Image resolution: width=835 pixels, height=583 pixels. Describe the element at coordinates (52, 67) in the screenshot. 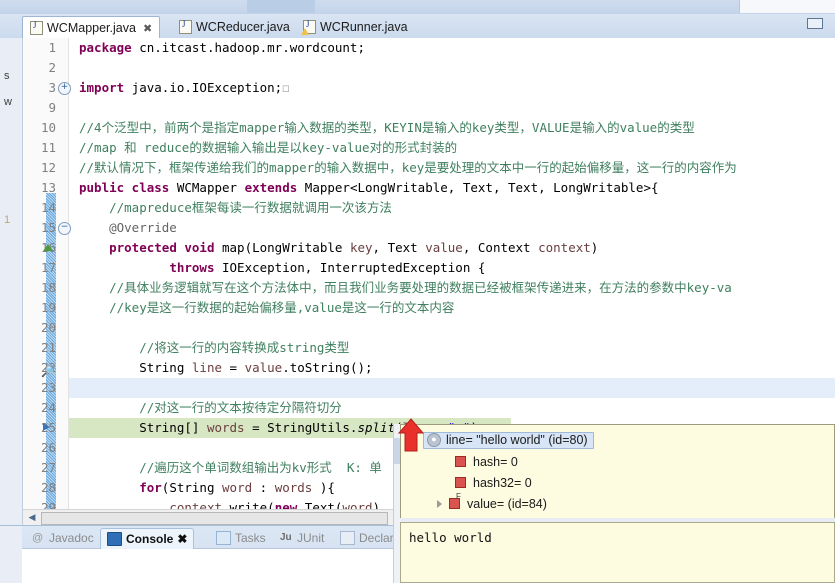

I see `line-number: 2` at that location.